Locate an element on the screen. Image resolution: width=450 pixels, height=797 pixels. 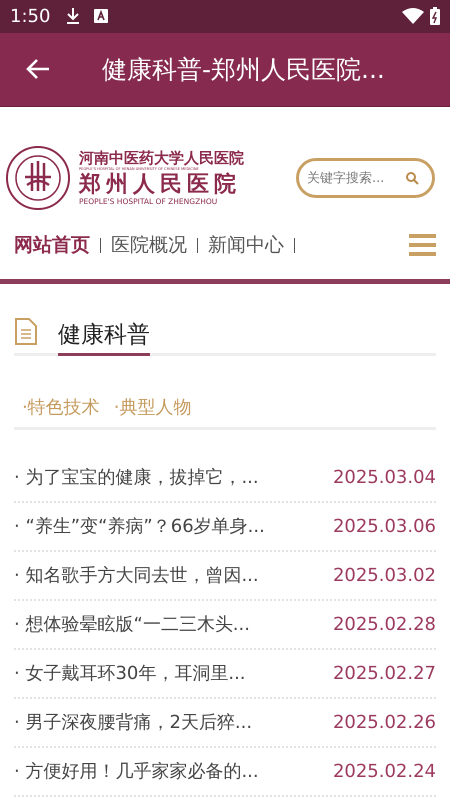
article-date: 2025.02.24 is located at coordinates (384, 772).